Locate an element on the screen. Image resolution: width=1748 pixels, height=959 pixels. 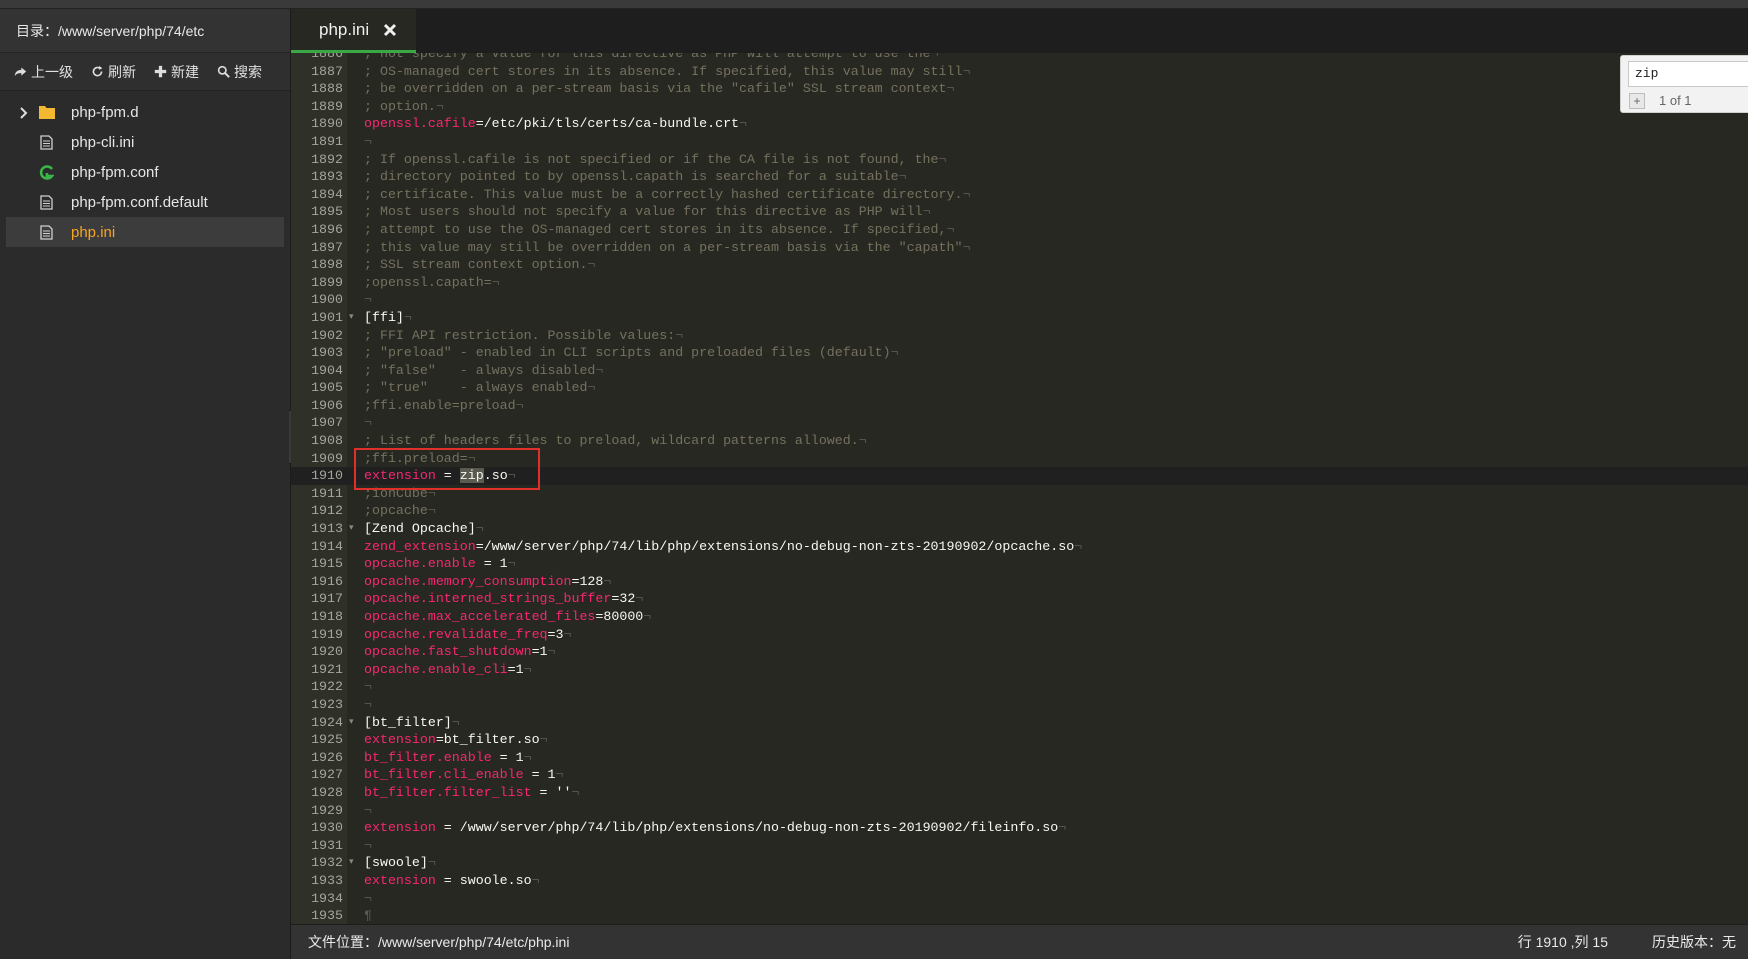
code-line: 1920 opcache.fast_shutdown=1¬ is located at coordinates (1019, 652).